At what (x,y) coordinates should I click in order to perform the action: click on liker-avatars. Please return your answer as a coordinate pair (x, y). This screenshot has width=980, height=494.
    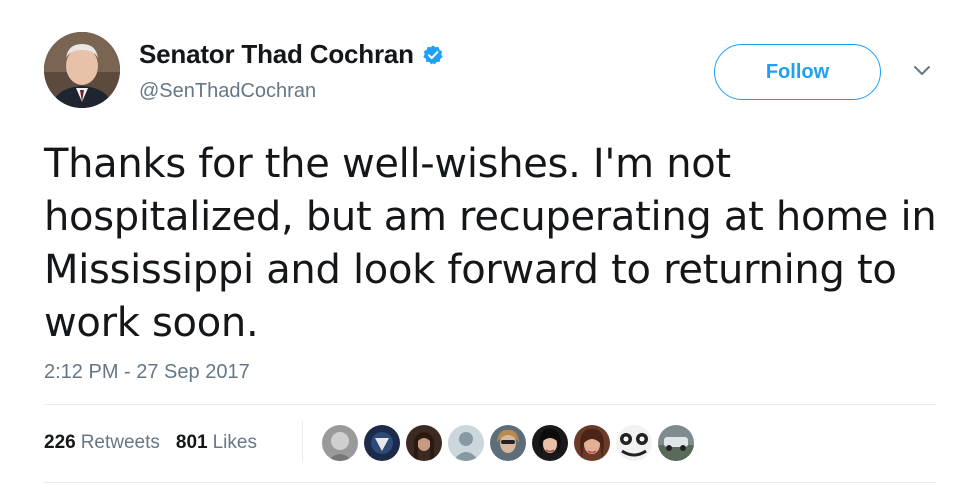
    Looking at the image, I should click on (511, 443).